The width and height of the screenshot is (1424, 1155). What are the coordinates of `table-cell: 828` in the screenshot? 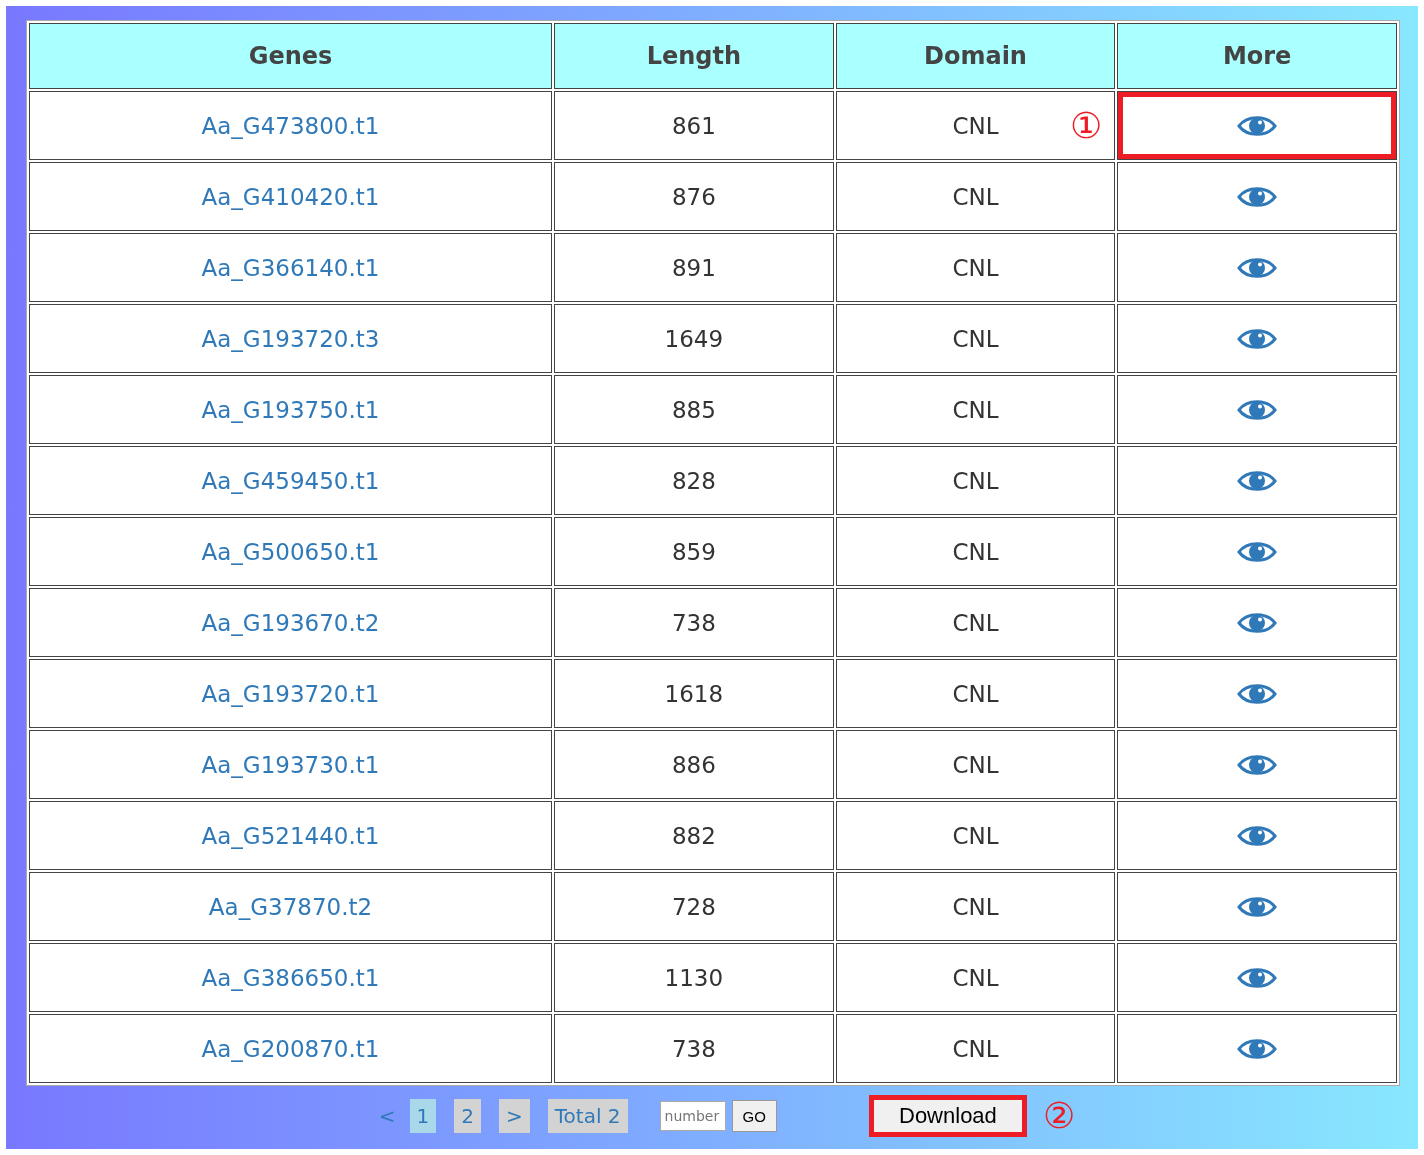 It's located at (694, 480).